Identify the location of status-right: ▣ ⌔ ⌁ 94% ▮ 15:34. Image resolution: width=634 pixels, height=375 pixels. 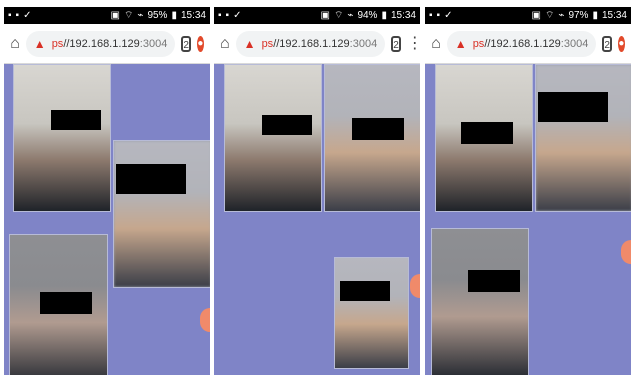
(368, 15).